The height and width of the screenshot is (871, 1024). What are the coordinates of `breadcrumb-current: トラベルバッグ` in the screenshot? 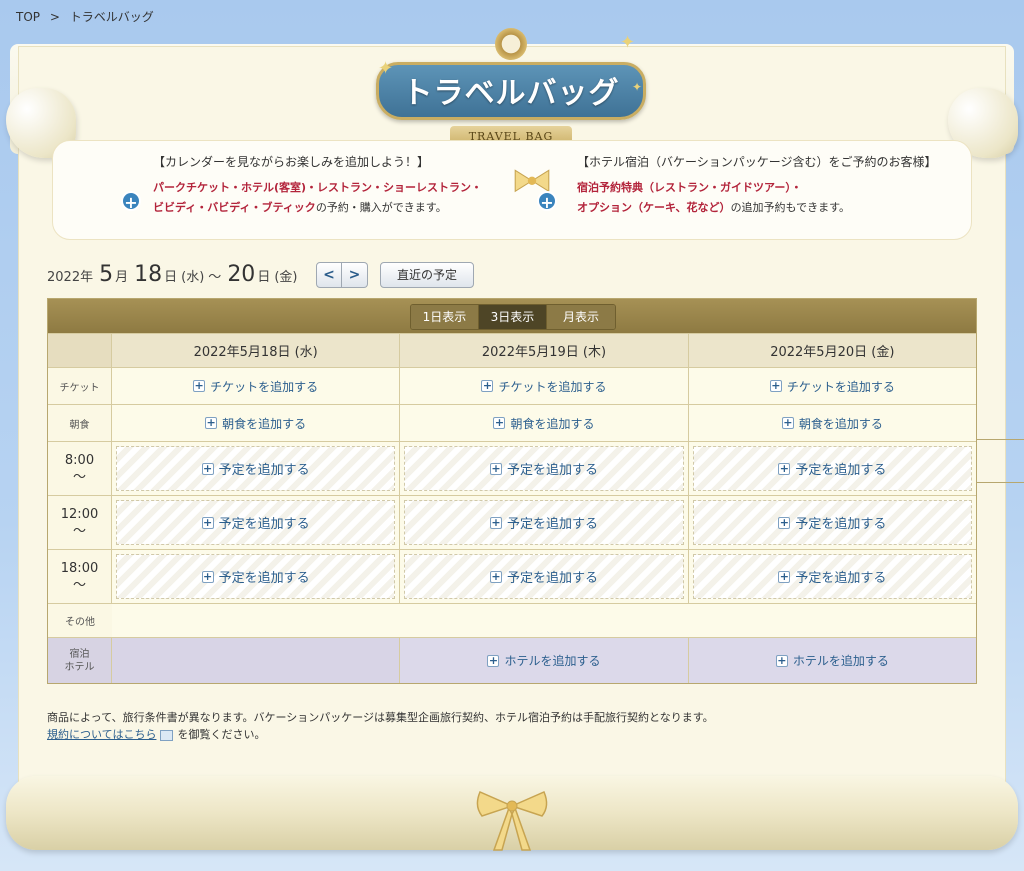 It's located at (111, 17).